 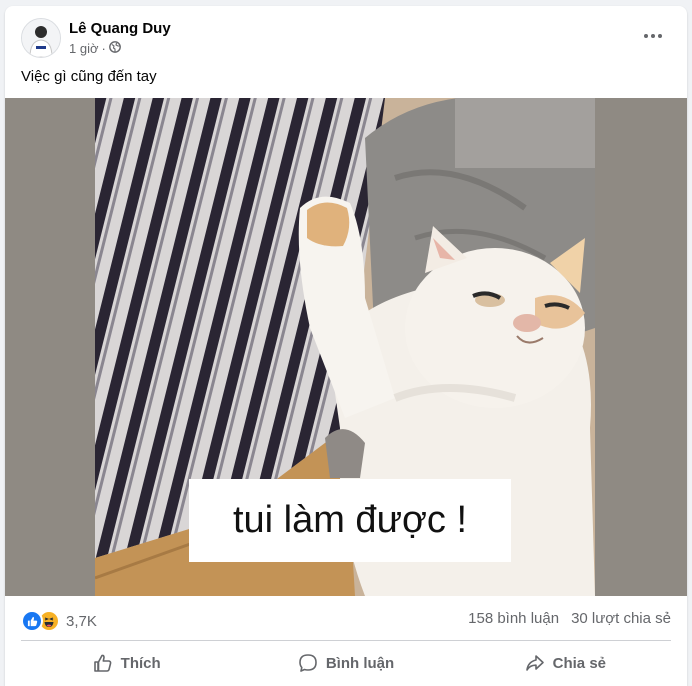 I want to click on reaction-count: 3,7K, so click(x=81, y=621).